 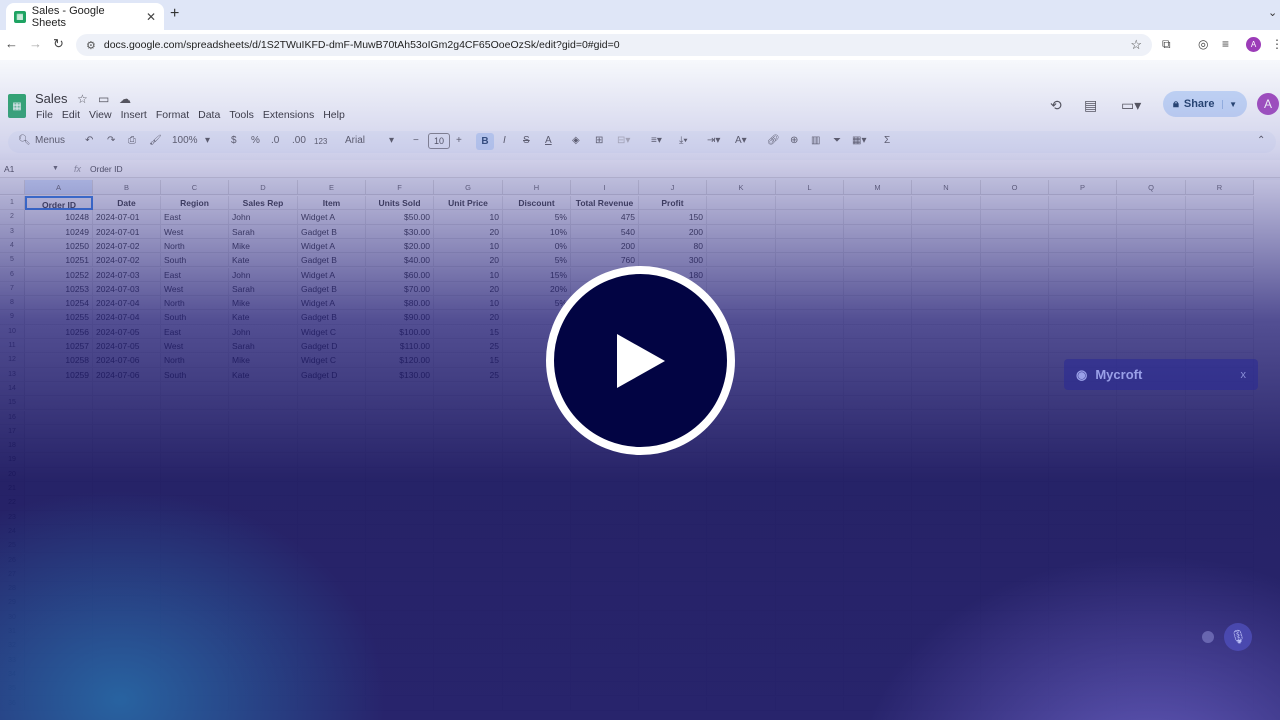 What do you see at coordinates (127, 331) in the screenshot?
I see `table-cell: 2024-07-05` at bounding box center [127, 331].